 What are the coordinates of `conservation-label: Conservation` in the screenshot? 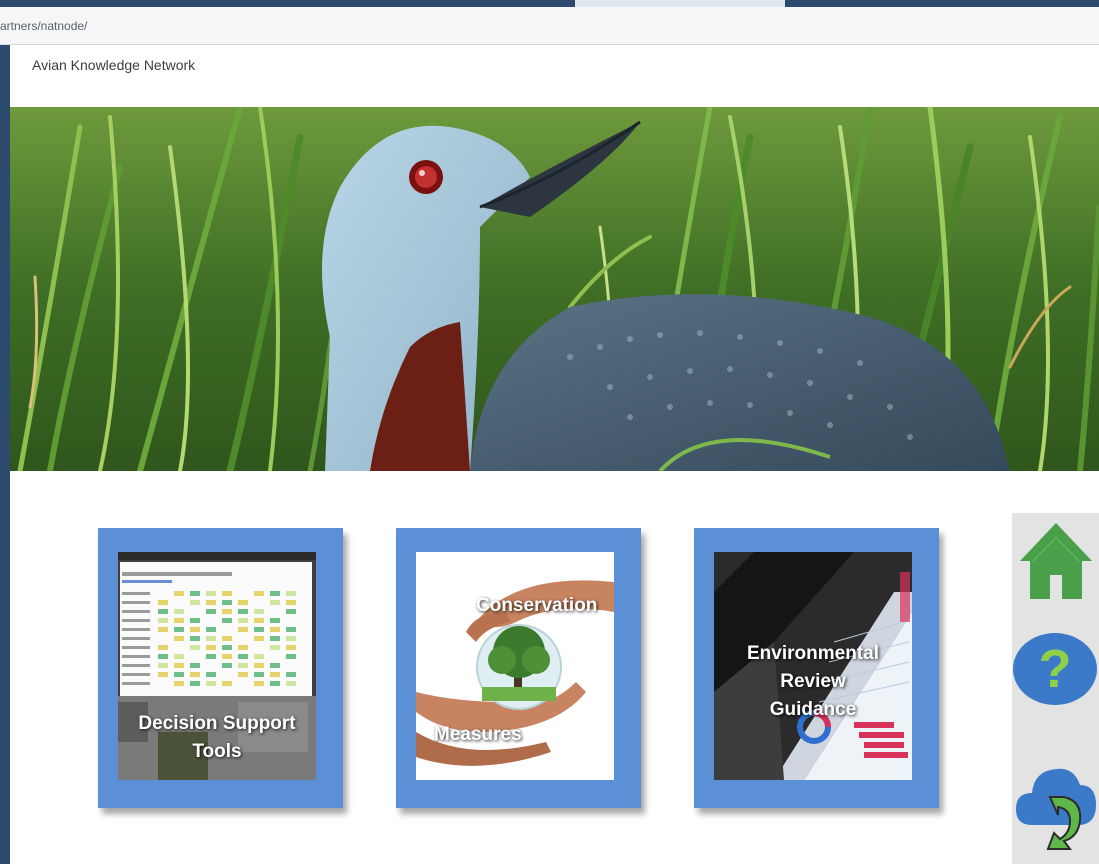 It's located at (537, 605).